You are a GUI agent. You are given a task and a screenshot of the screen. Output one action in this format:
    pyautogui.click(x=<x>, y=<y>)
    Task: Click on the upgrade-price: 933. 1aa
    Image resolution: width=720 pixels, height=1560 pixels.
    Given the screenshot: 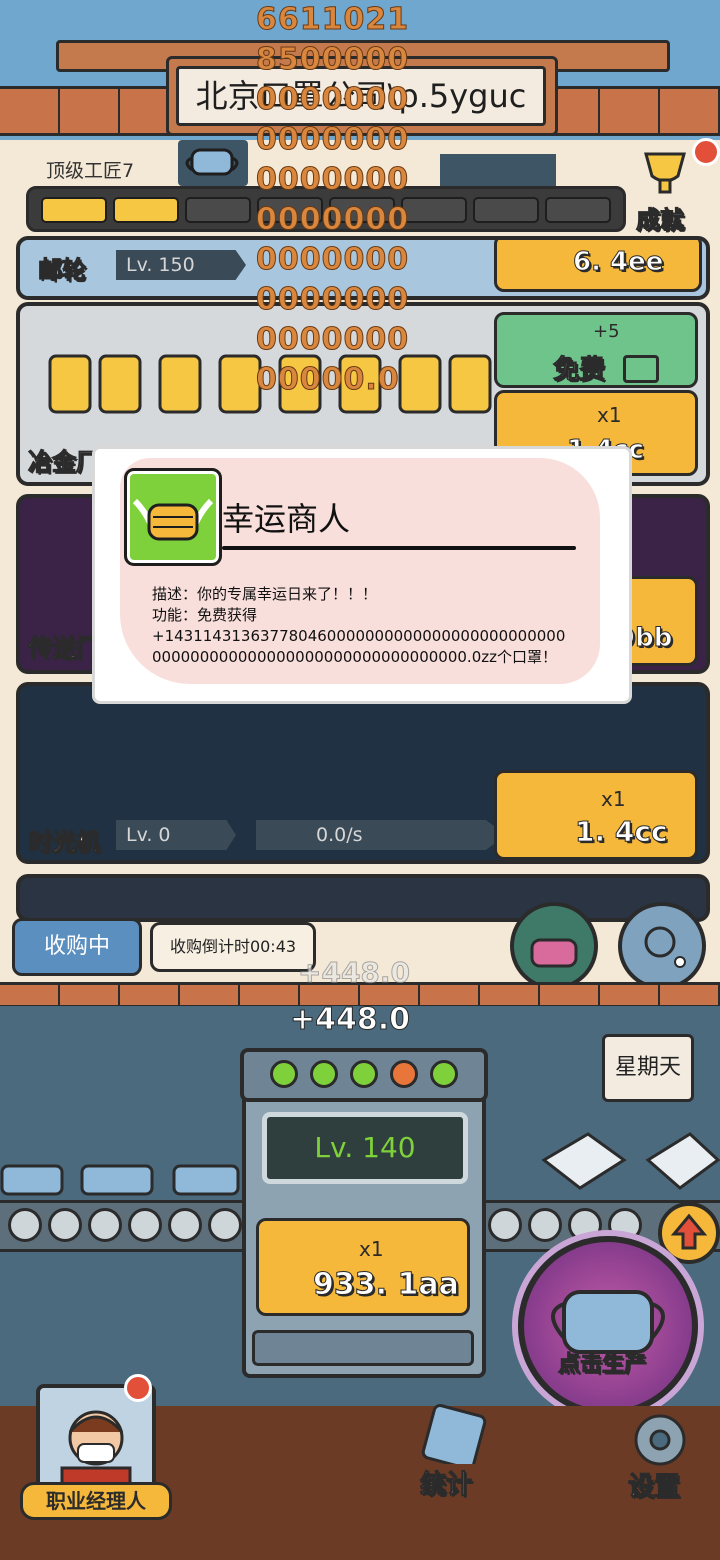 What is the action you would take?
    pyautogui.click(x=386, y=1285)
    